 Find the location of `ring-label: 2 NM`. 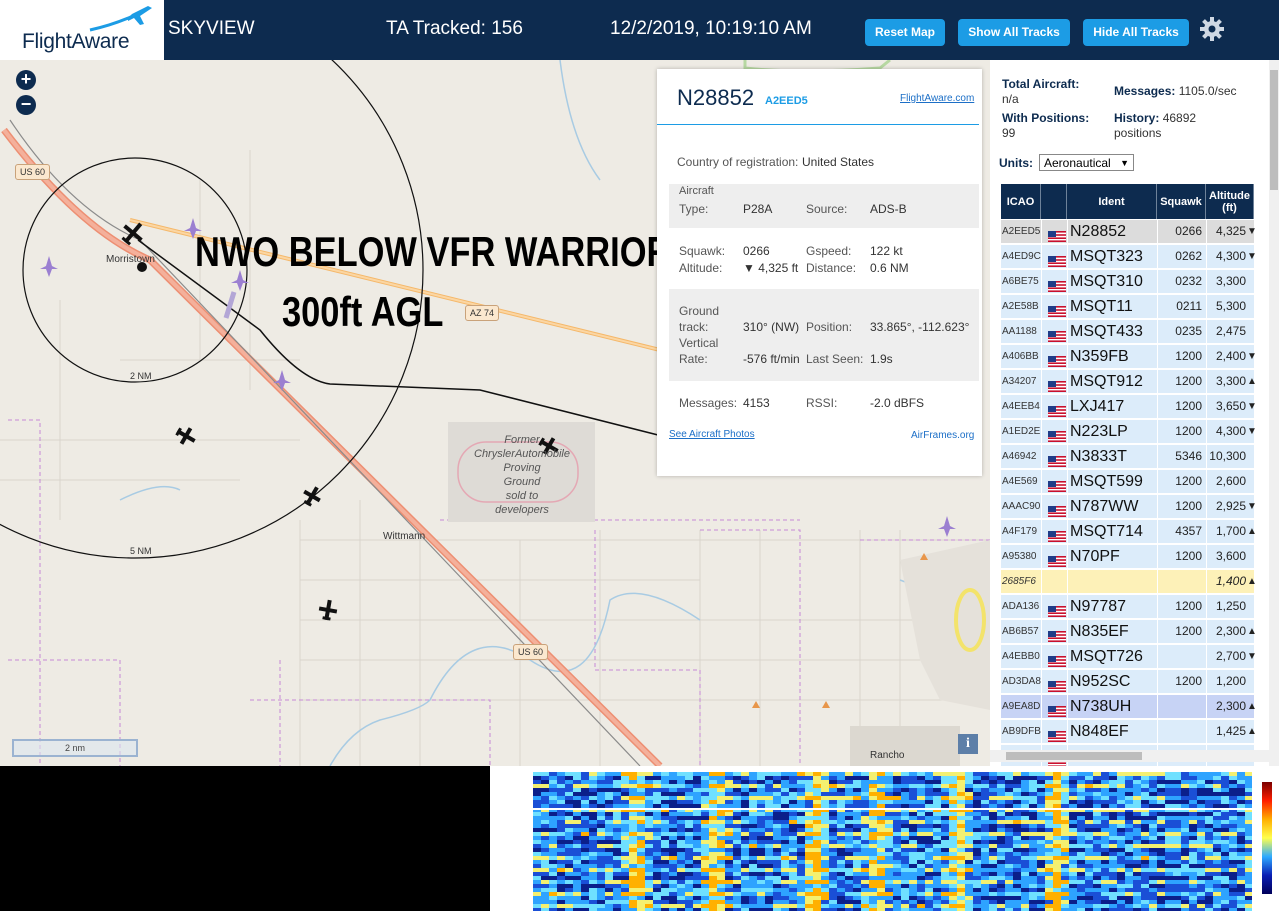

ring-label: 2 NM is located at coordinates (141, 376).